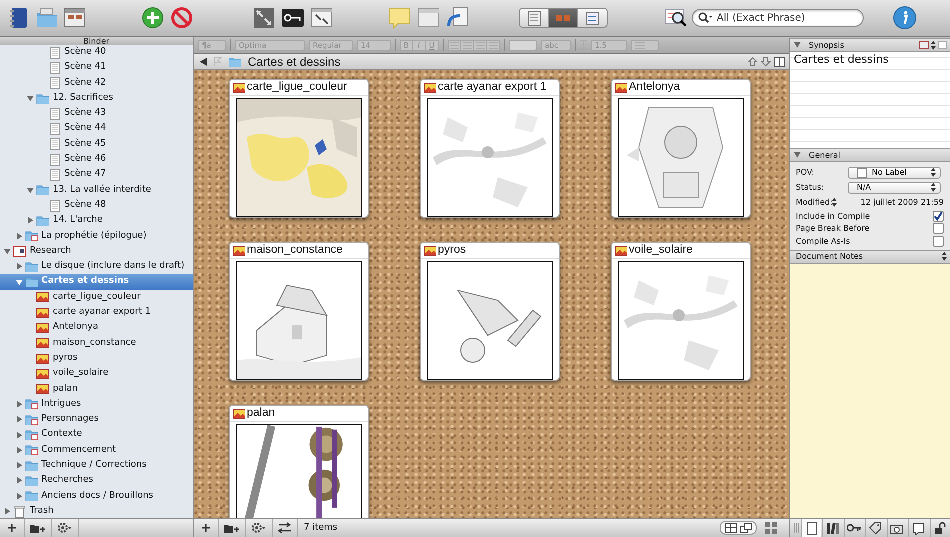 Image resolution: width=950 pixels, height=537 pixels. I want to click on index-card: carte_ligue_couleur, so click(299, 148).